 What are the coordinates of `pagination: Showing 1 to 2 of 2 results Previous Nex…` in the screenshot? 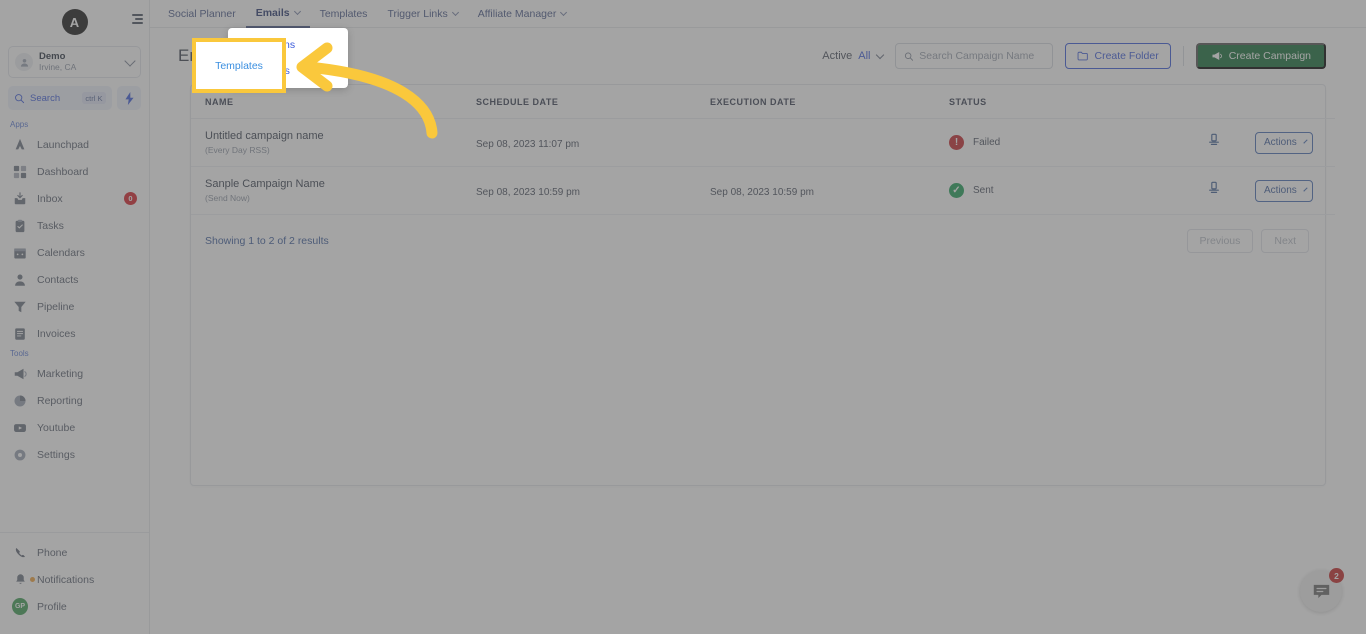 It's located at (758, 234).